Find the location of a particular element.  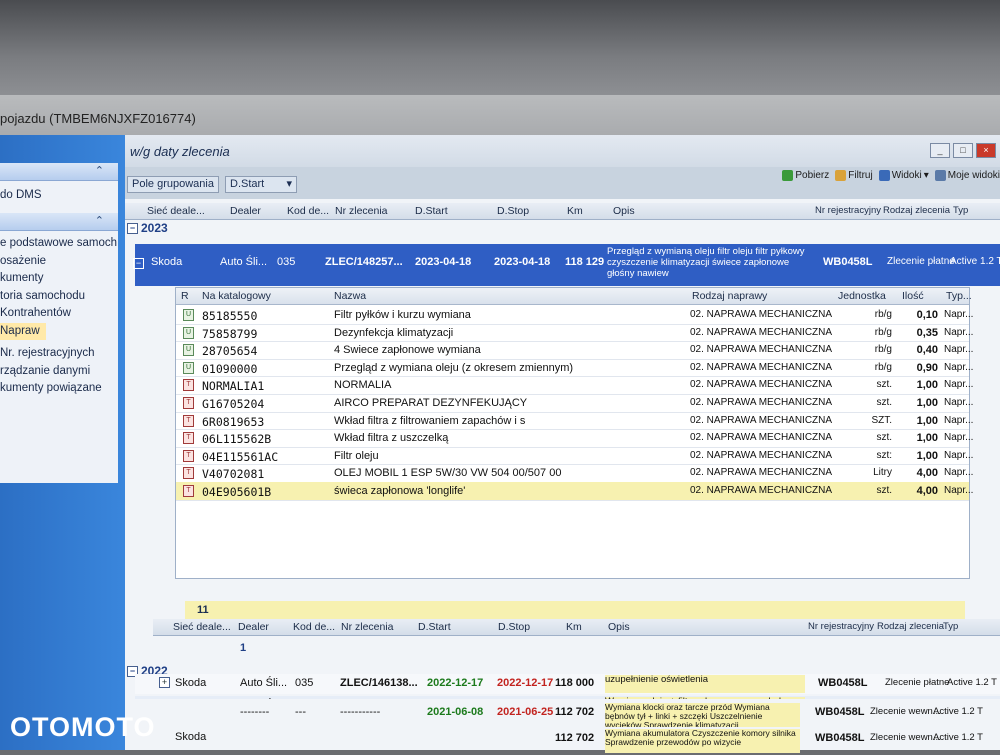

cell-name: Wkład filtra z filtrowaniem zapachów i s is located at coordinates (430, 420).